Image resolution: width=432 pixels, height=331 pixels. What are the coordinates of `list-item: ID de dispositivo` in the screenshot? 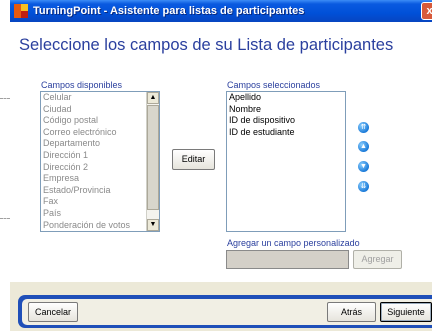 It's located at (286, 121).